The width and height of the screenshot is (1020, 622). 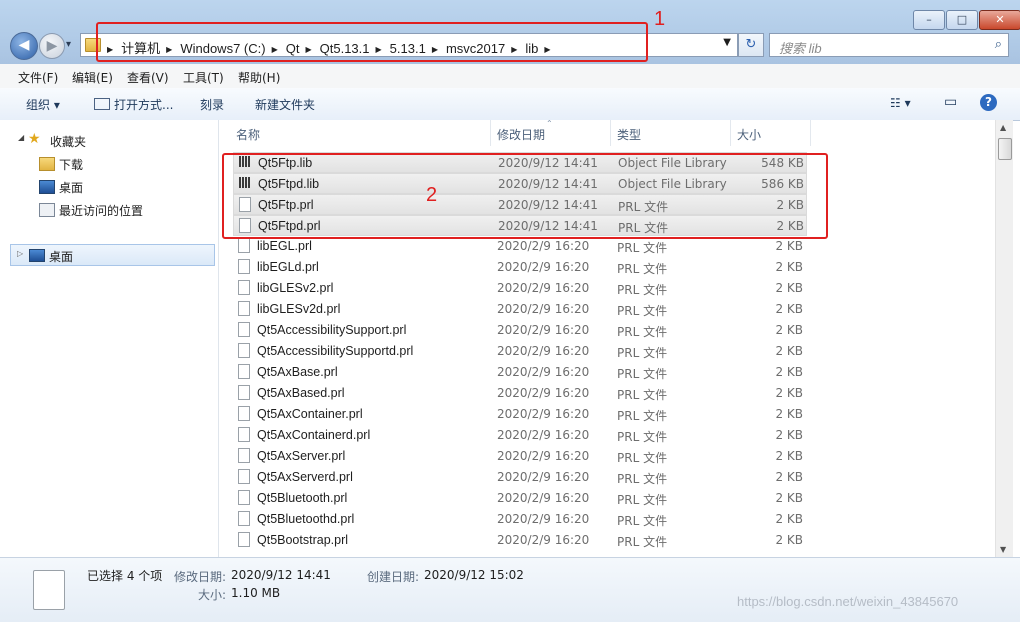 What do you see at coordinates (92, 77) in the screenshot?
I see `menu-edit: 编辑(E)` at bounding box center [92, 77].